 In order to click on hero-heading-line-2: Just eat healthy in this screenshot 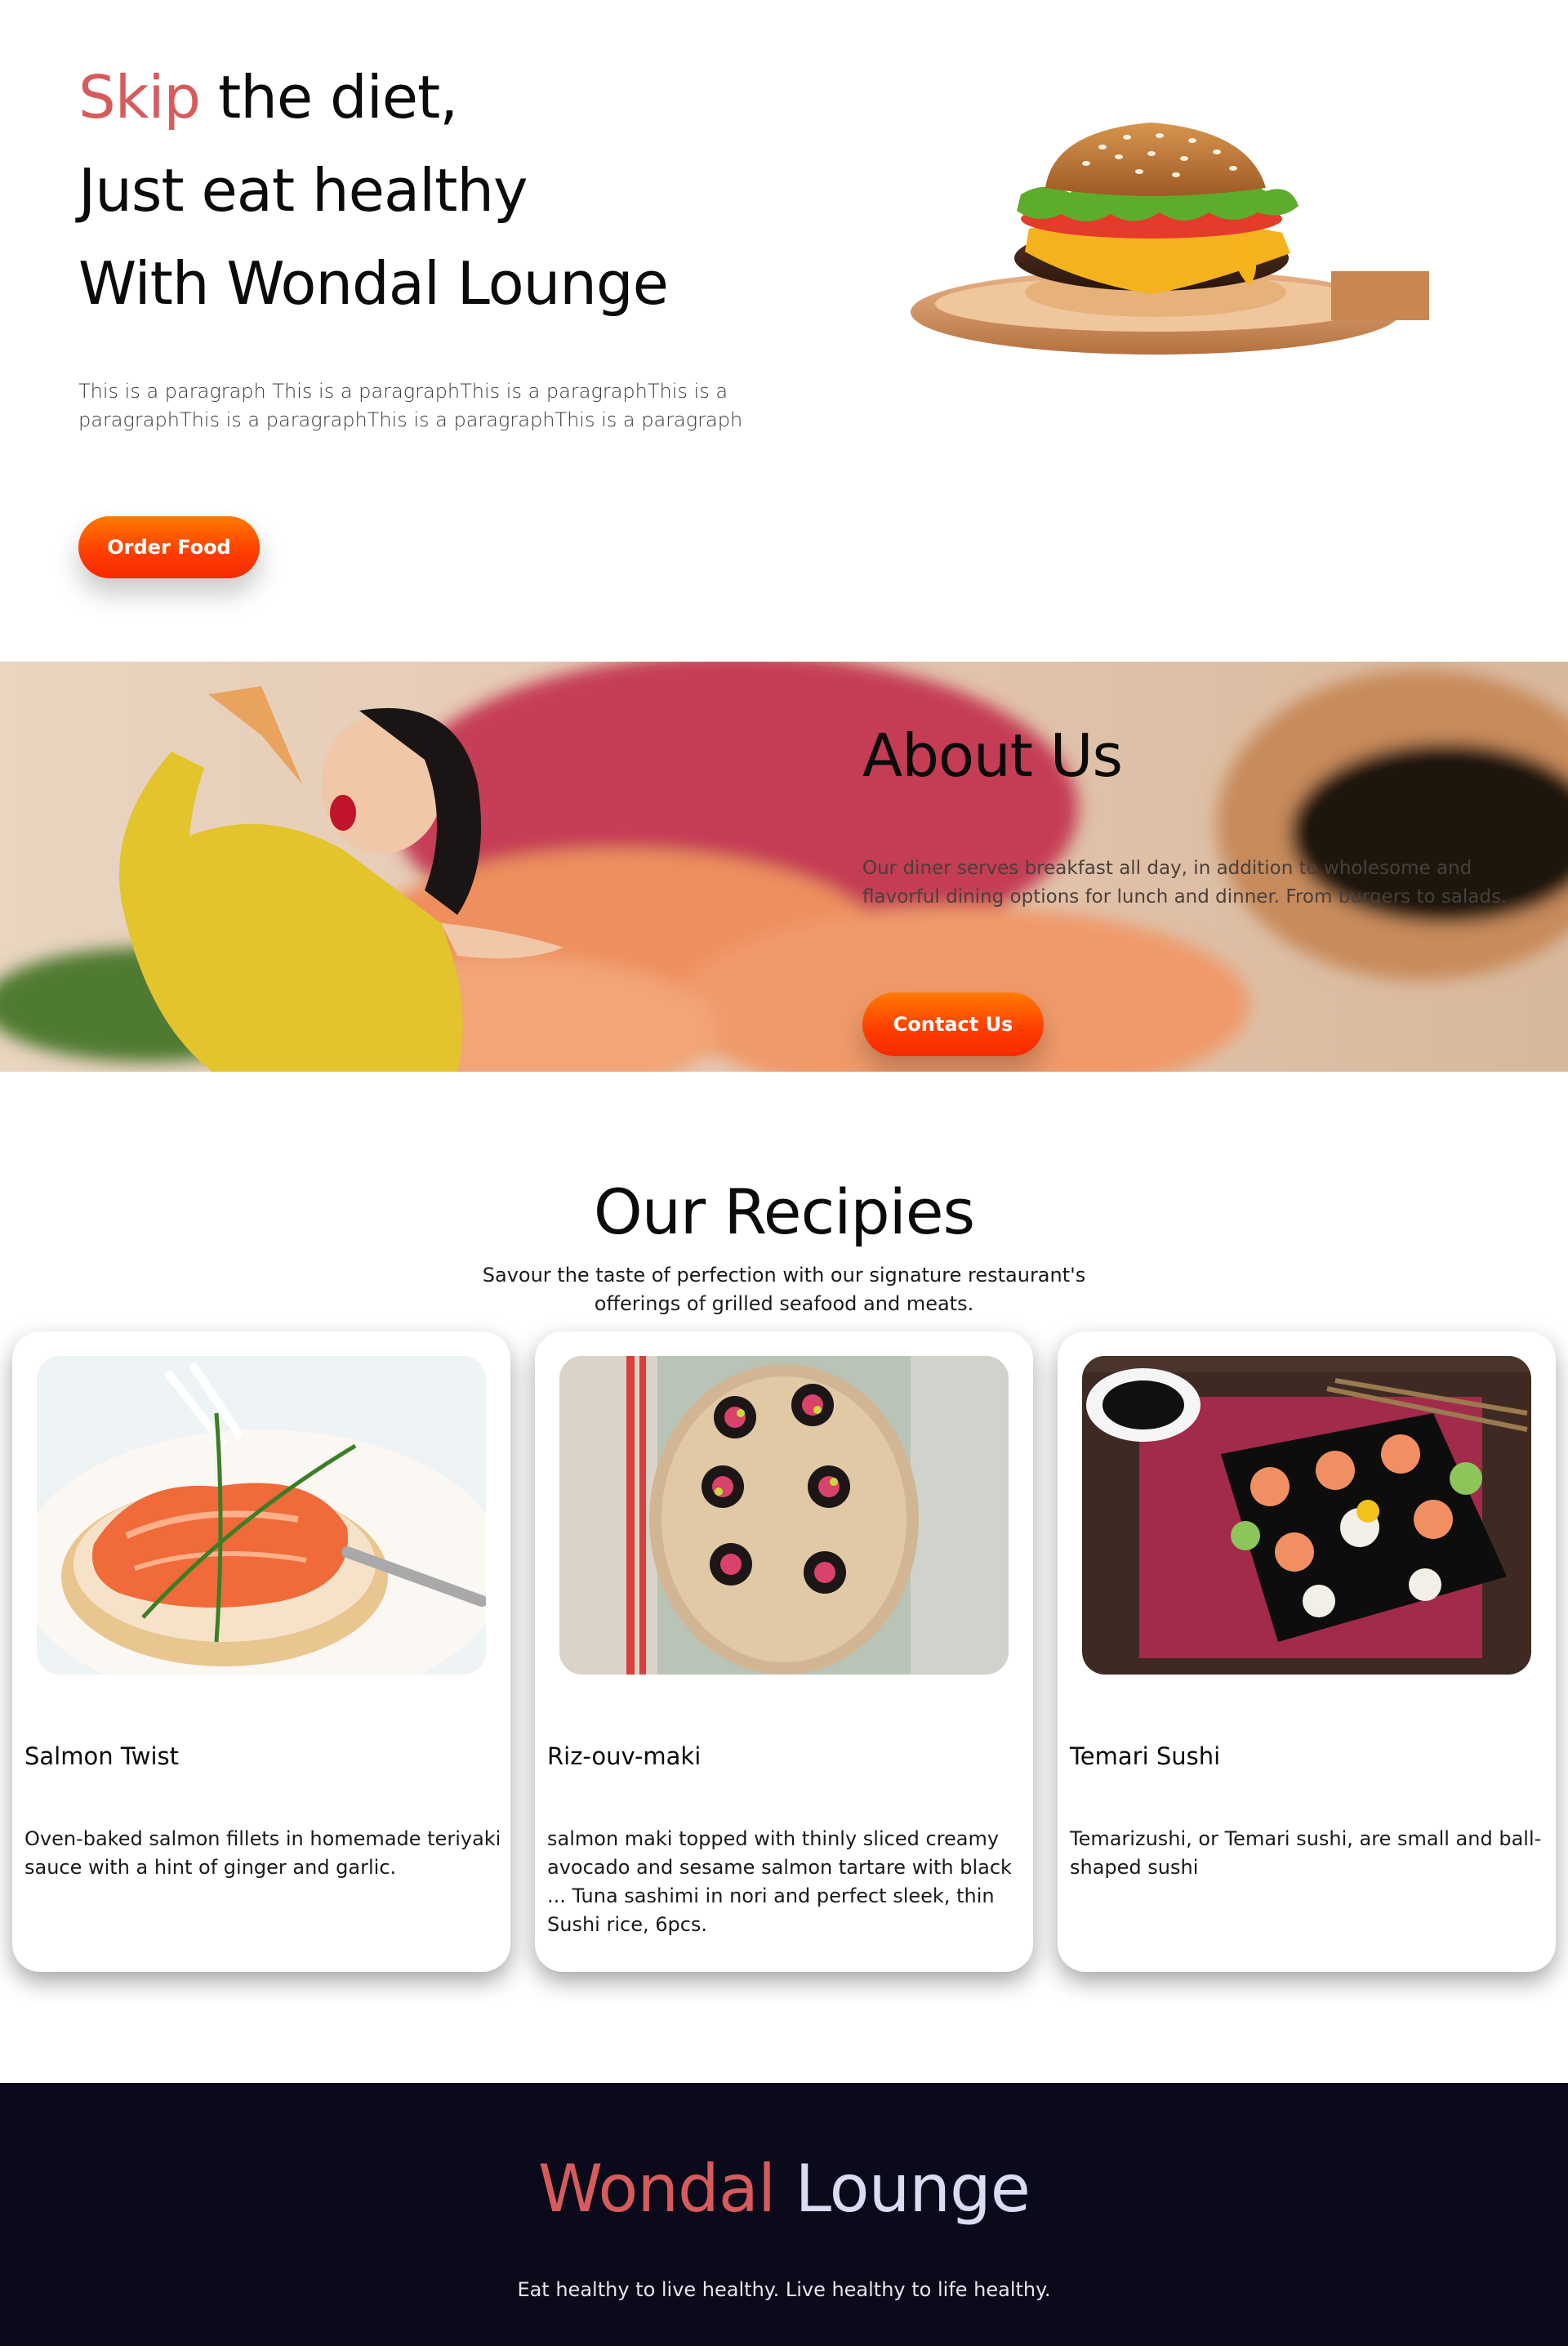, I will do `click(303, 190)`.